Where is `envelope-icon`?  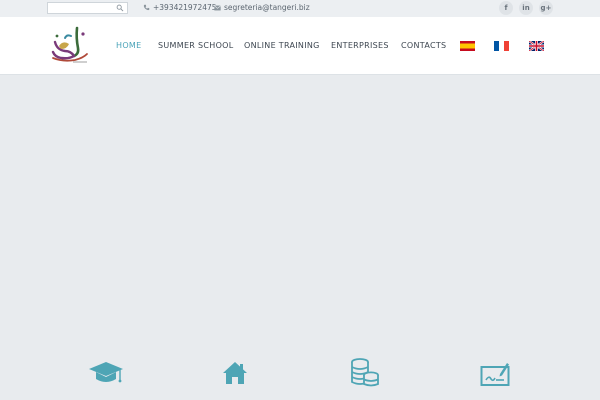 envelope-icon is located at coordinates (217, 8).